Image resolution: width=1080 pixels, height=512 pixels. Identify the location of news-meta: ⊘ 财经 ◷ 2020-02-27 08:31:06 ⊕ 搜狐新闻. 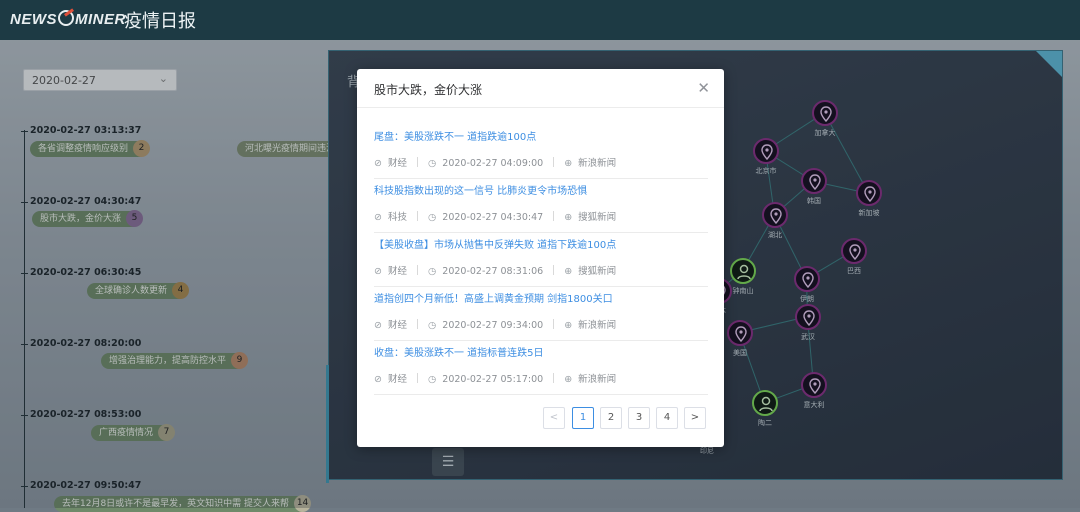
(495, 270).